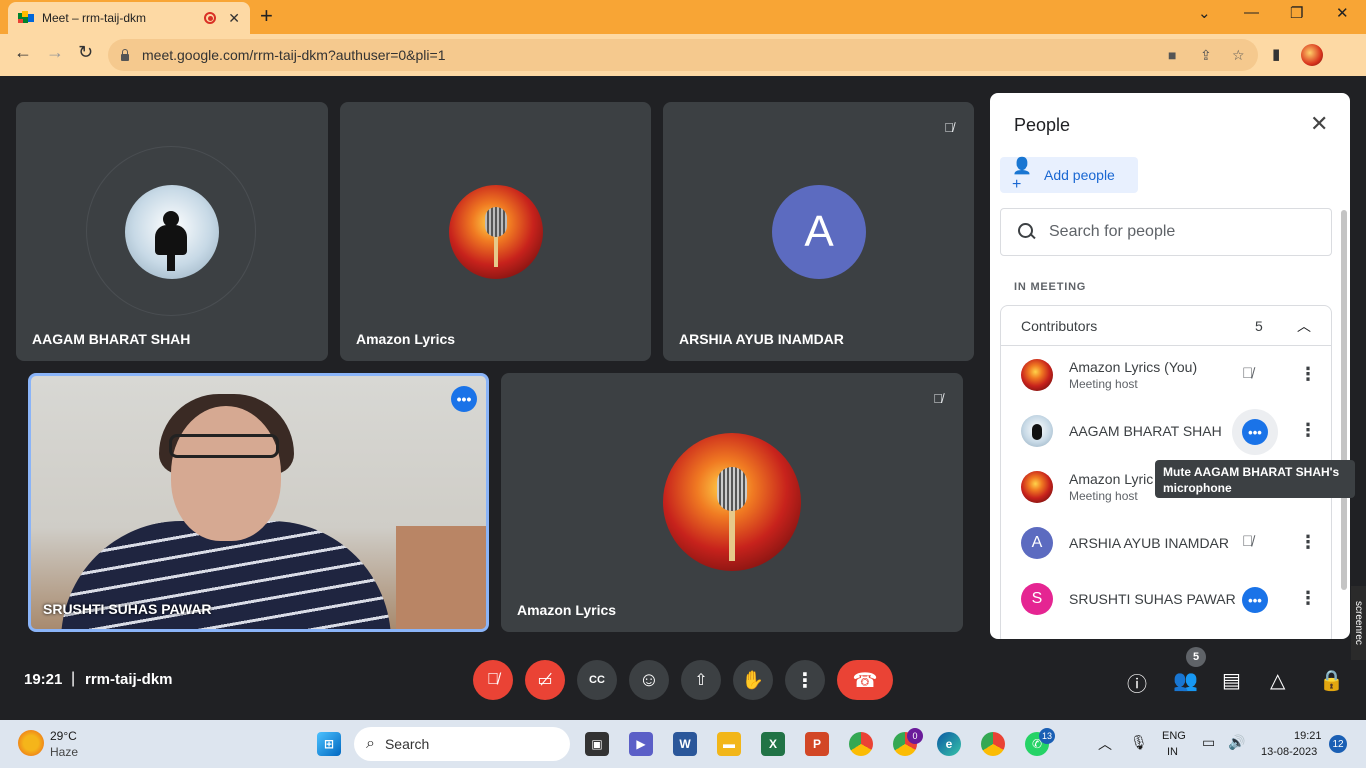 The height and width of the screenshot is (768, 1366). I want to click on raise-hand-button: ✋, so click(753, 680).